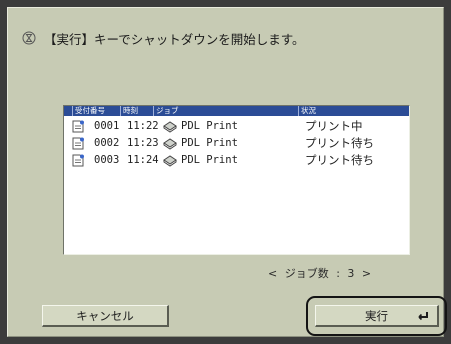 The height and width of the screenshot is (344, 451). What do you see at coordinates (143, 160) in the screenshot?
I see `job-time: 11:24` at bounding box center [143, 160].